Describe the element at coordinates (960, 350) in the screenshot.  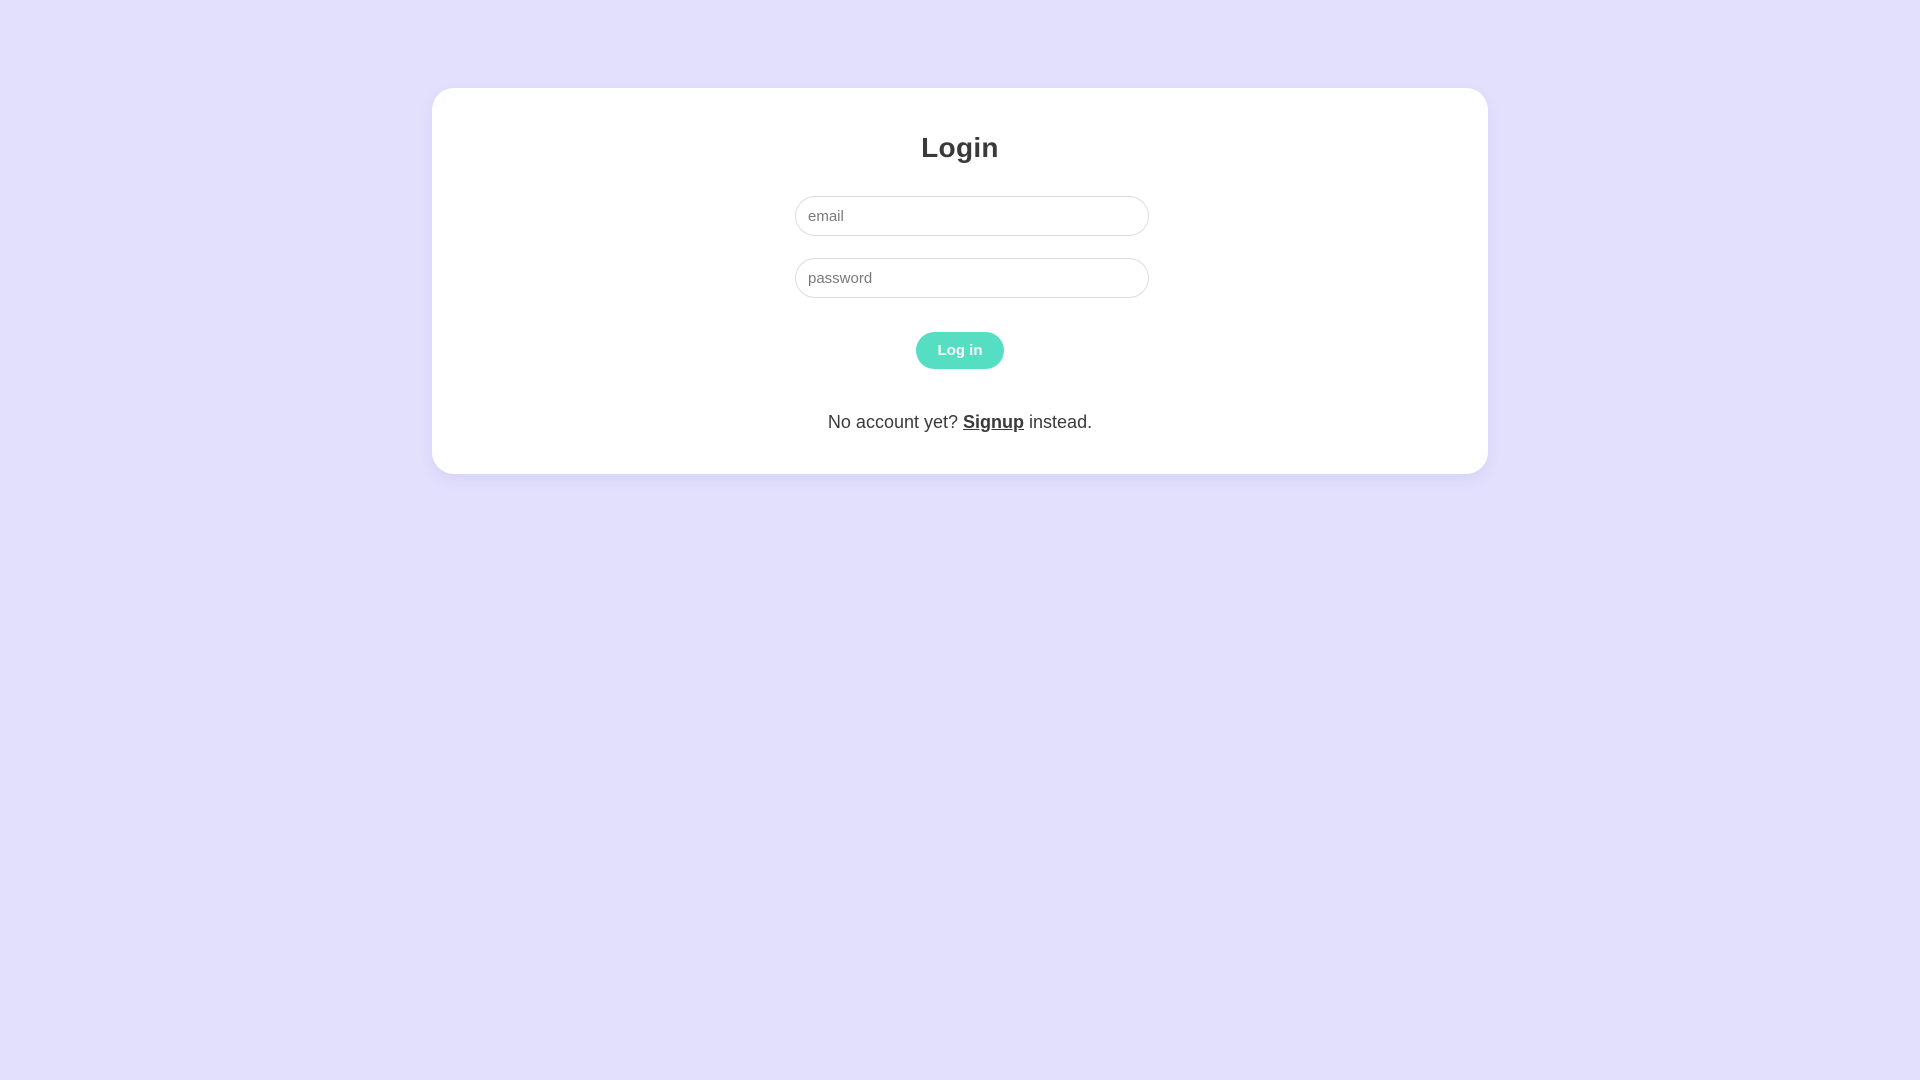
I see `login-button: Log in` at that location.